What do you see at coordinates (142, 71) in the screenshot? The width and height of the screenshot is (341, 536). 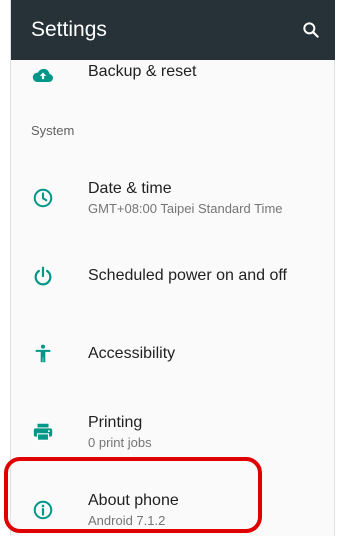 I see `settings-item-label: Backup & reset` at bounding box center [142, 71].